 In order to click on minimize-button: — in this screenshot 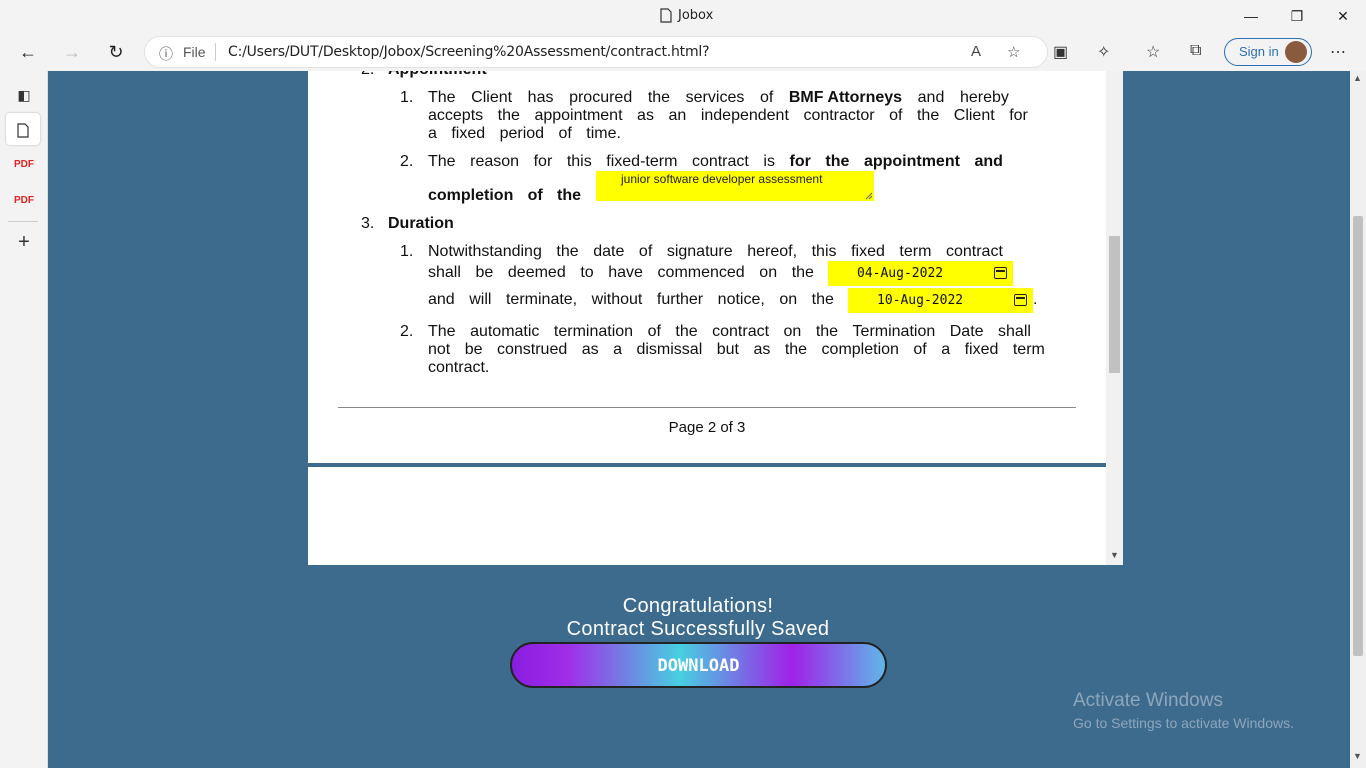, I will do `click(1251, 16)`.